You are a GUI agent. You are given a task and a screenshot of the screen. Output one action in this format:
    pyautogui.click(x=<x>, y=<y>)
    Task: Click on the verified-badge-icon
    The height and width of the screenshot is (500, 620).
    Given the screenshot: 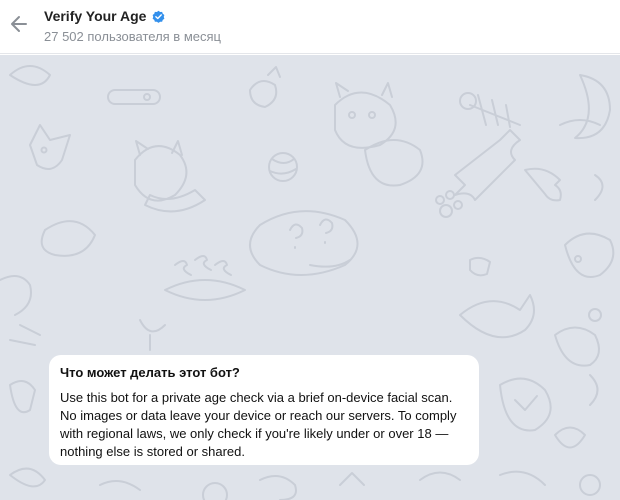 What is the action you would take?
    pyautogui.click(x=159, y=16)
    